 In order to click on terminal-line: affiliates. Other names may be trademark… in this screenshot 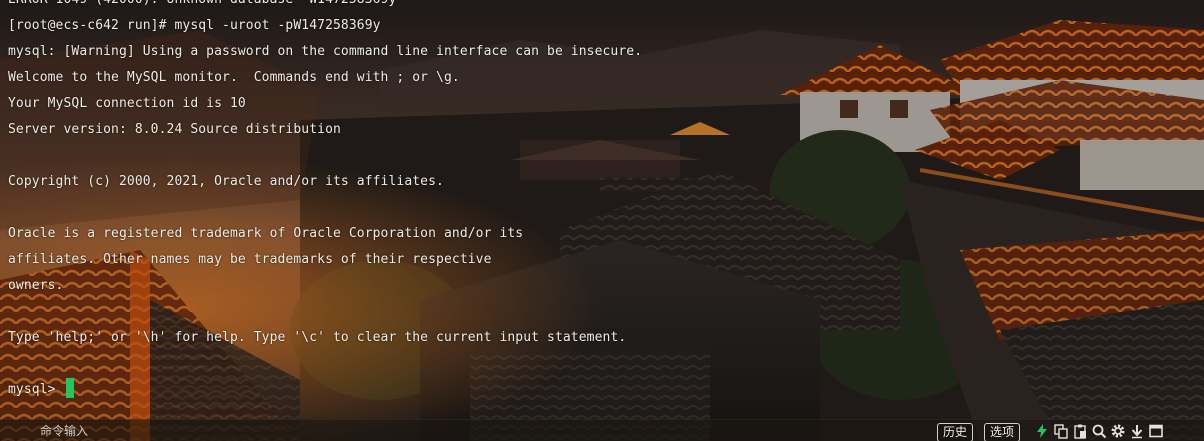, I will do `click(250, 259)`.